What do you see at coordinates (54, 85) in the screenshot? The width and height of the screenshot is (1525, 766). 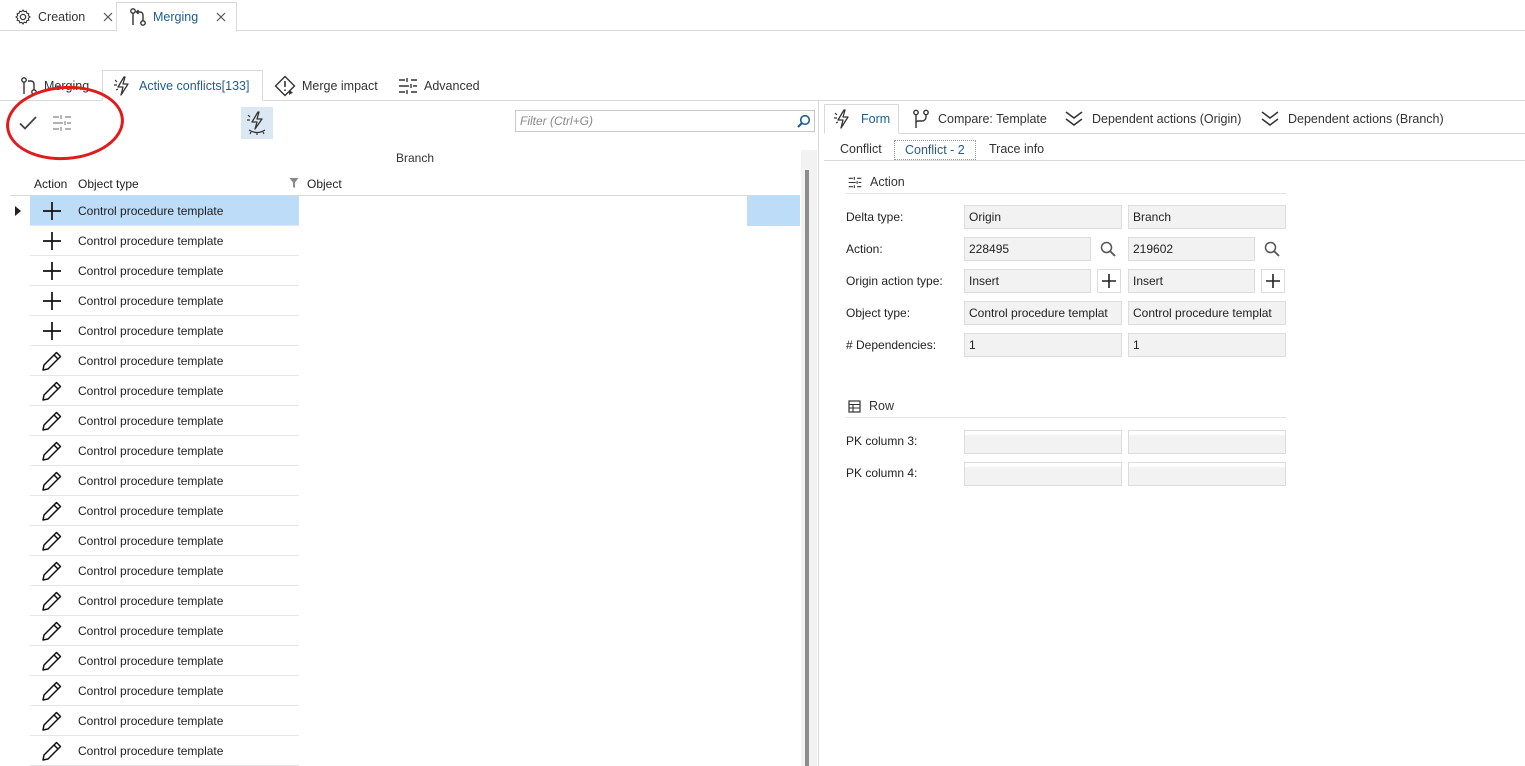 I see `tab-merging: Merging` at bounding box center [54, 85].